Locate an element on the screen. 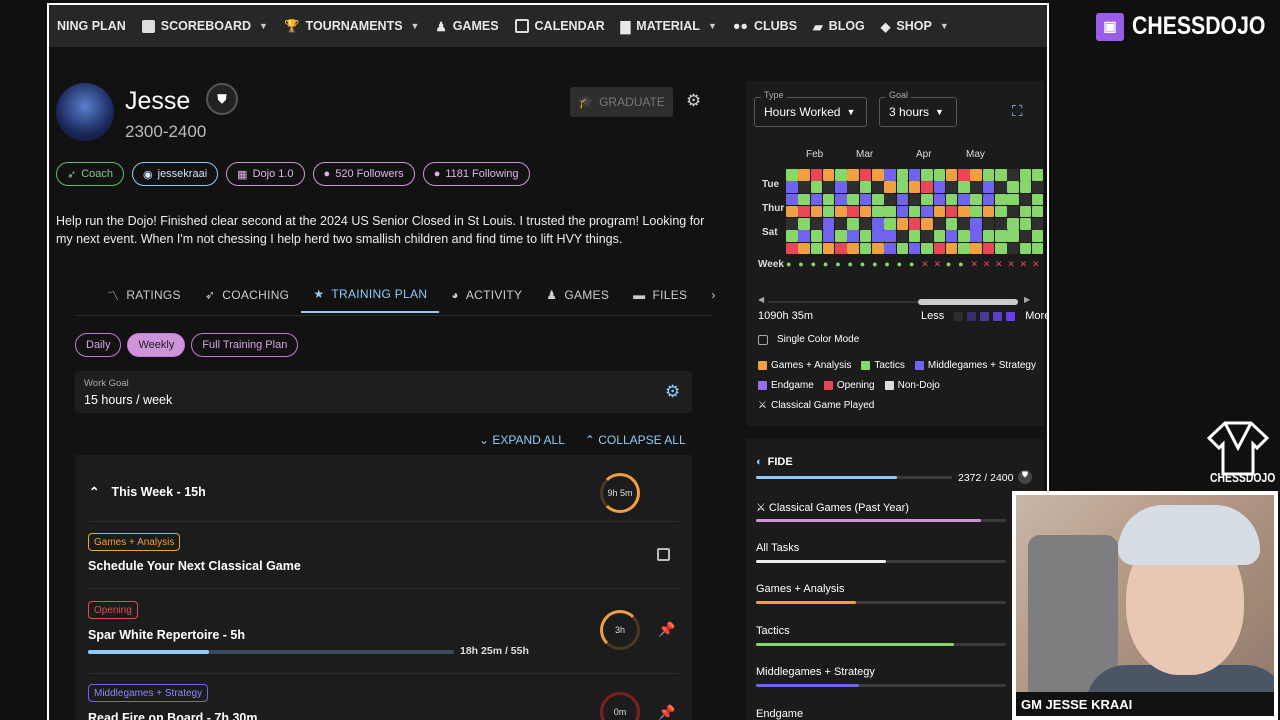 Image resolution: width=1280 pixels, height=720 pixels. nav-scoreboard: SCOREBOARD ▼ is located at coordinates (205, 26).